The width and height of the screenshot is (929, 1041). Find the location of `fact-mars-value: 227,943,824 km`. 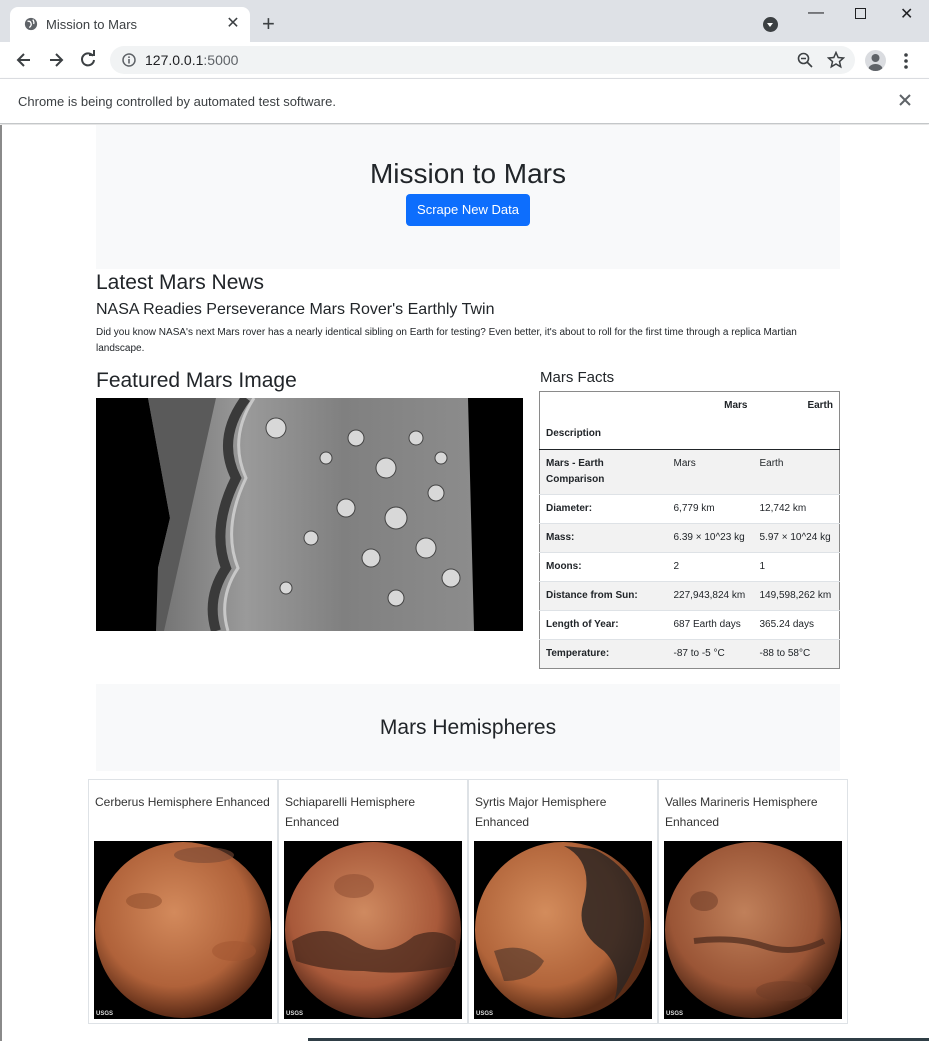

fact-mars-value: 227,943,824 km is located at coordinates (709, 595).